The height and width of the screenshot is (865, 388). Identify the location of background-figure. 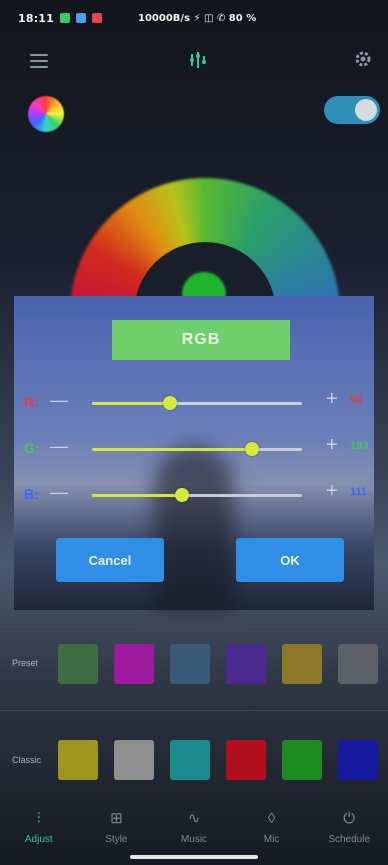
(194, 528).